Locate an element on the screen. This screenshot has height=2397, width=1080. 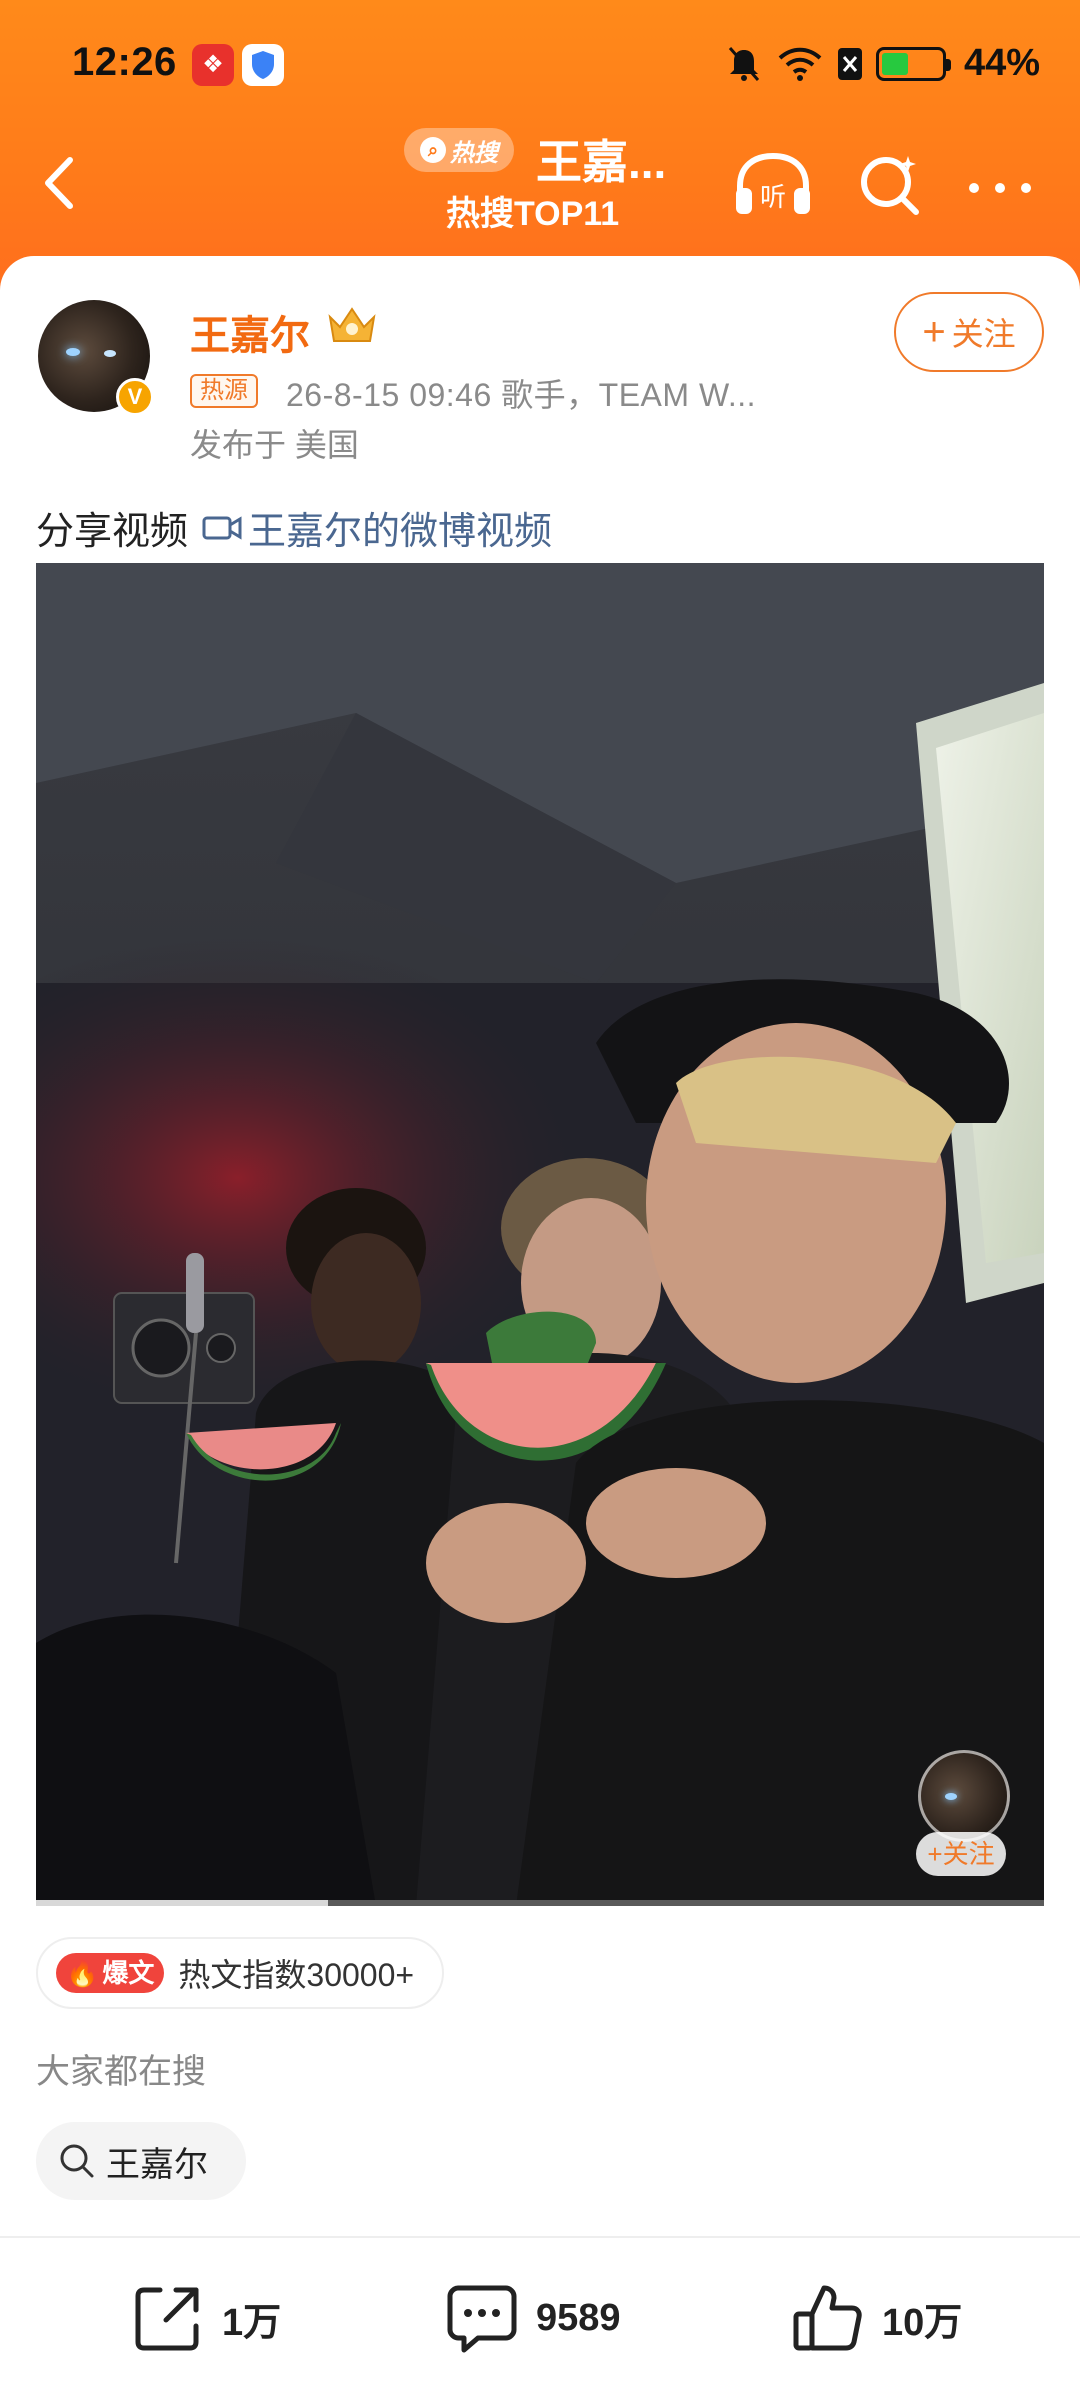
wifi-icon is located at coordinates (800, 64).